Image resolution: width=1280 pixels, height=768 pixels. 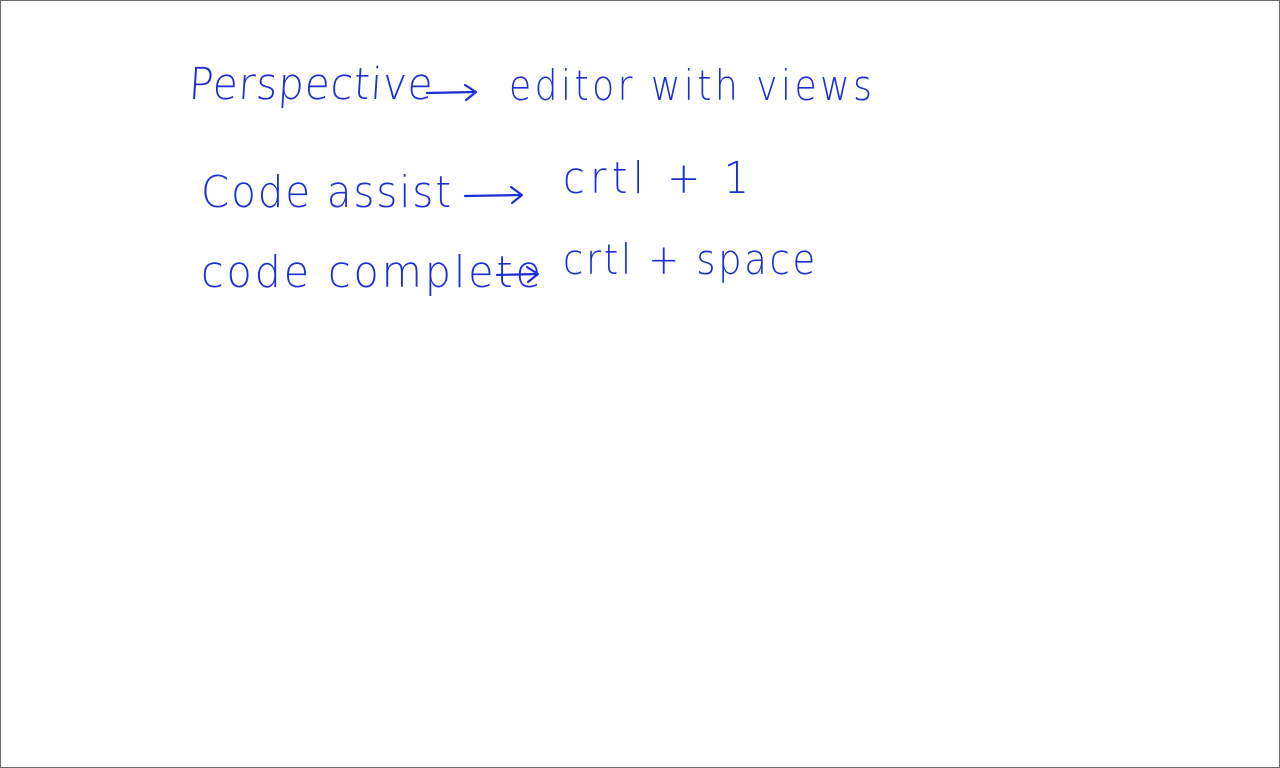 What do you see at coordinates (372, 272) in the screenshot?
I see `note-term-3: code complete` at bounding box center [372, 272].